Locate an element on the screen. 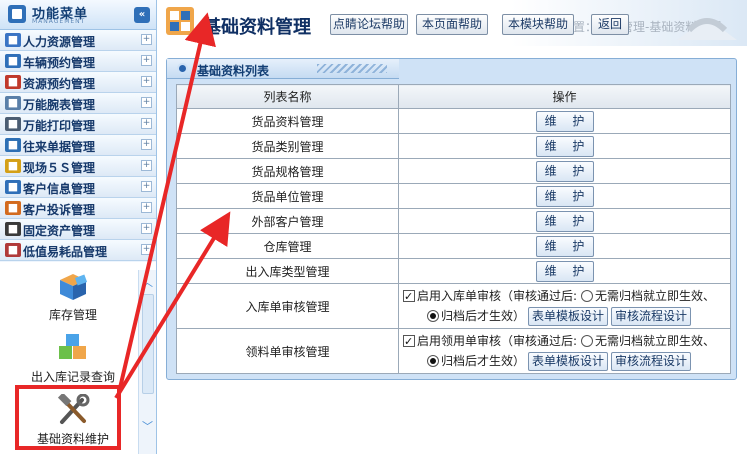 This screenshot has height=454, width=747. table-row: 仓库管理 维 护 is located at coordinates (453, 246).